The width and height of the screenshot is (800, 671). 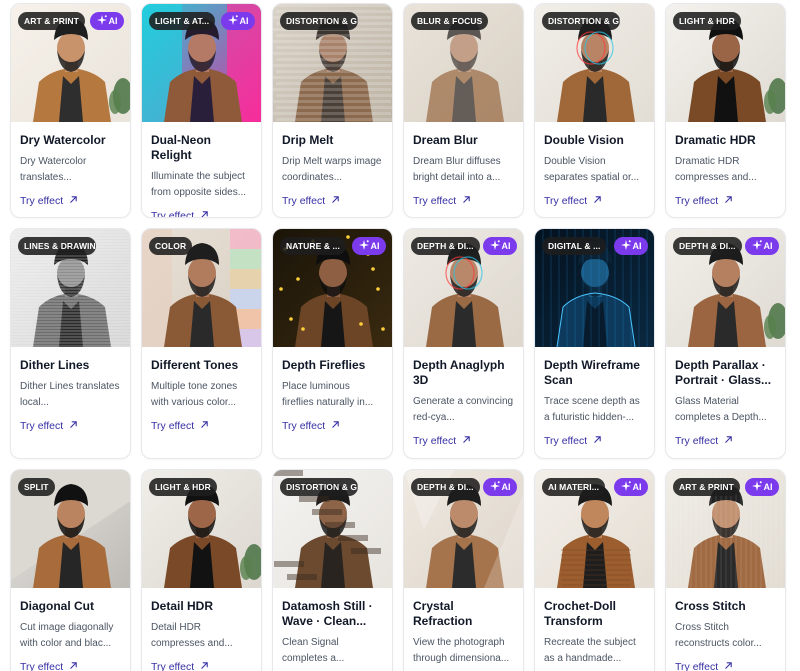 I want to click on effect-title: Detail HDR, so click(x=182, y=606).